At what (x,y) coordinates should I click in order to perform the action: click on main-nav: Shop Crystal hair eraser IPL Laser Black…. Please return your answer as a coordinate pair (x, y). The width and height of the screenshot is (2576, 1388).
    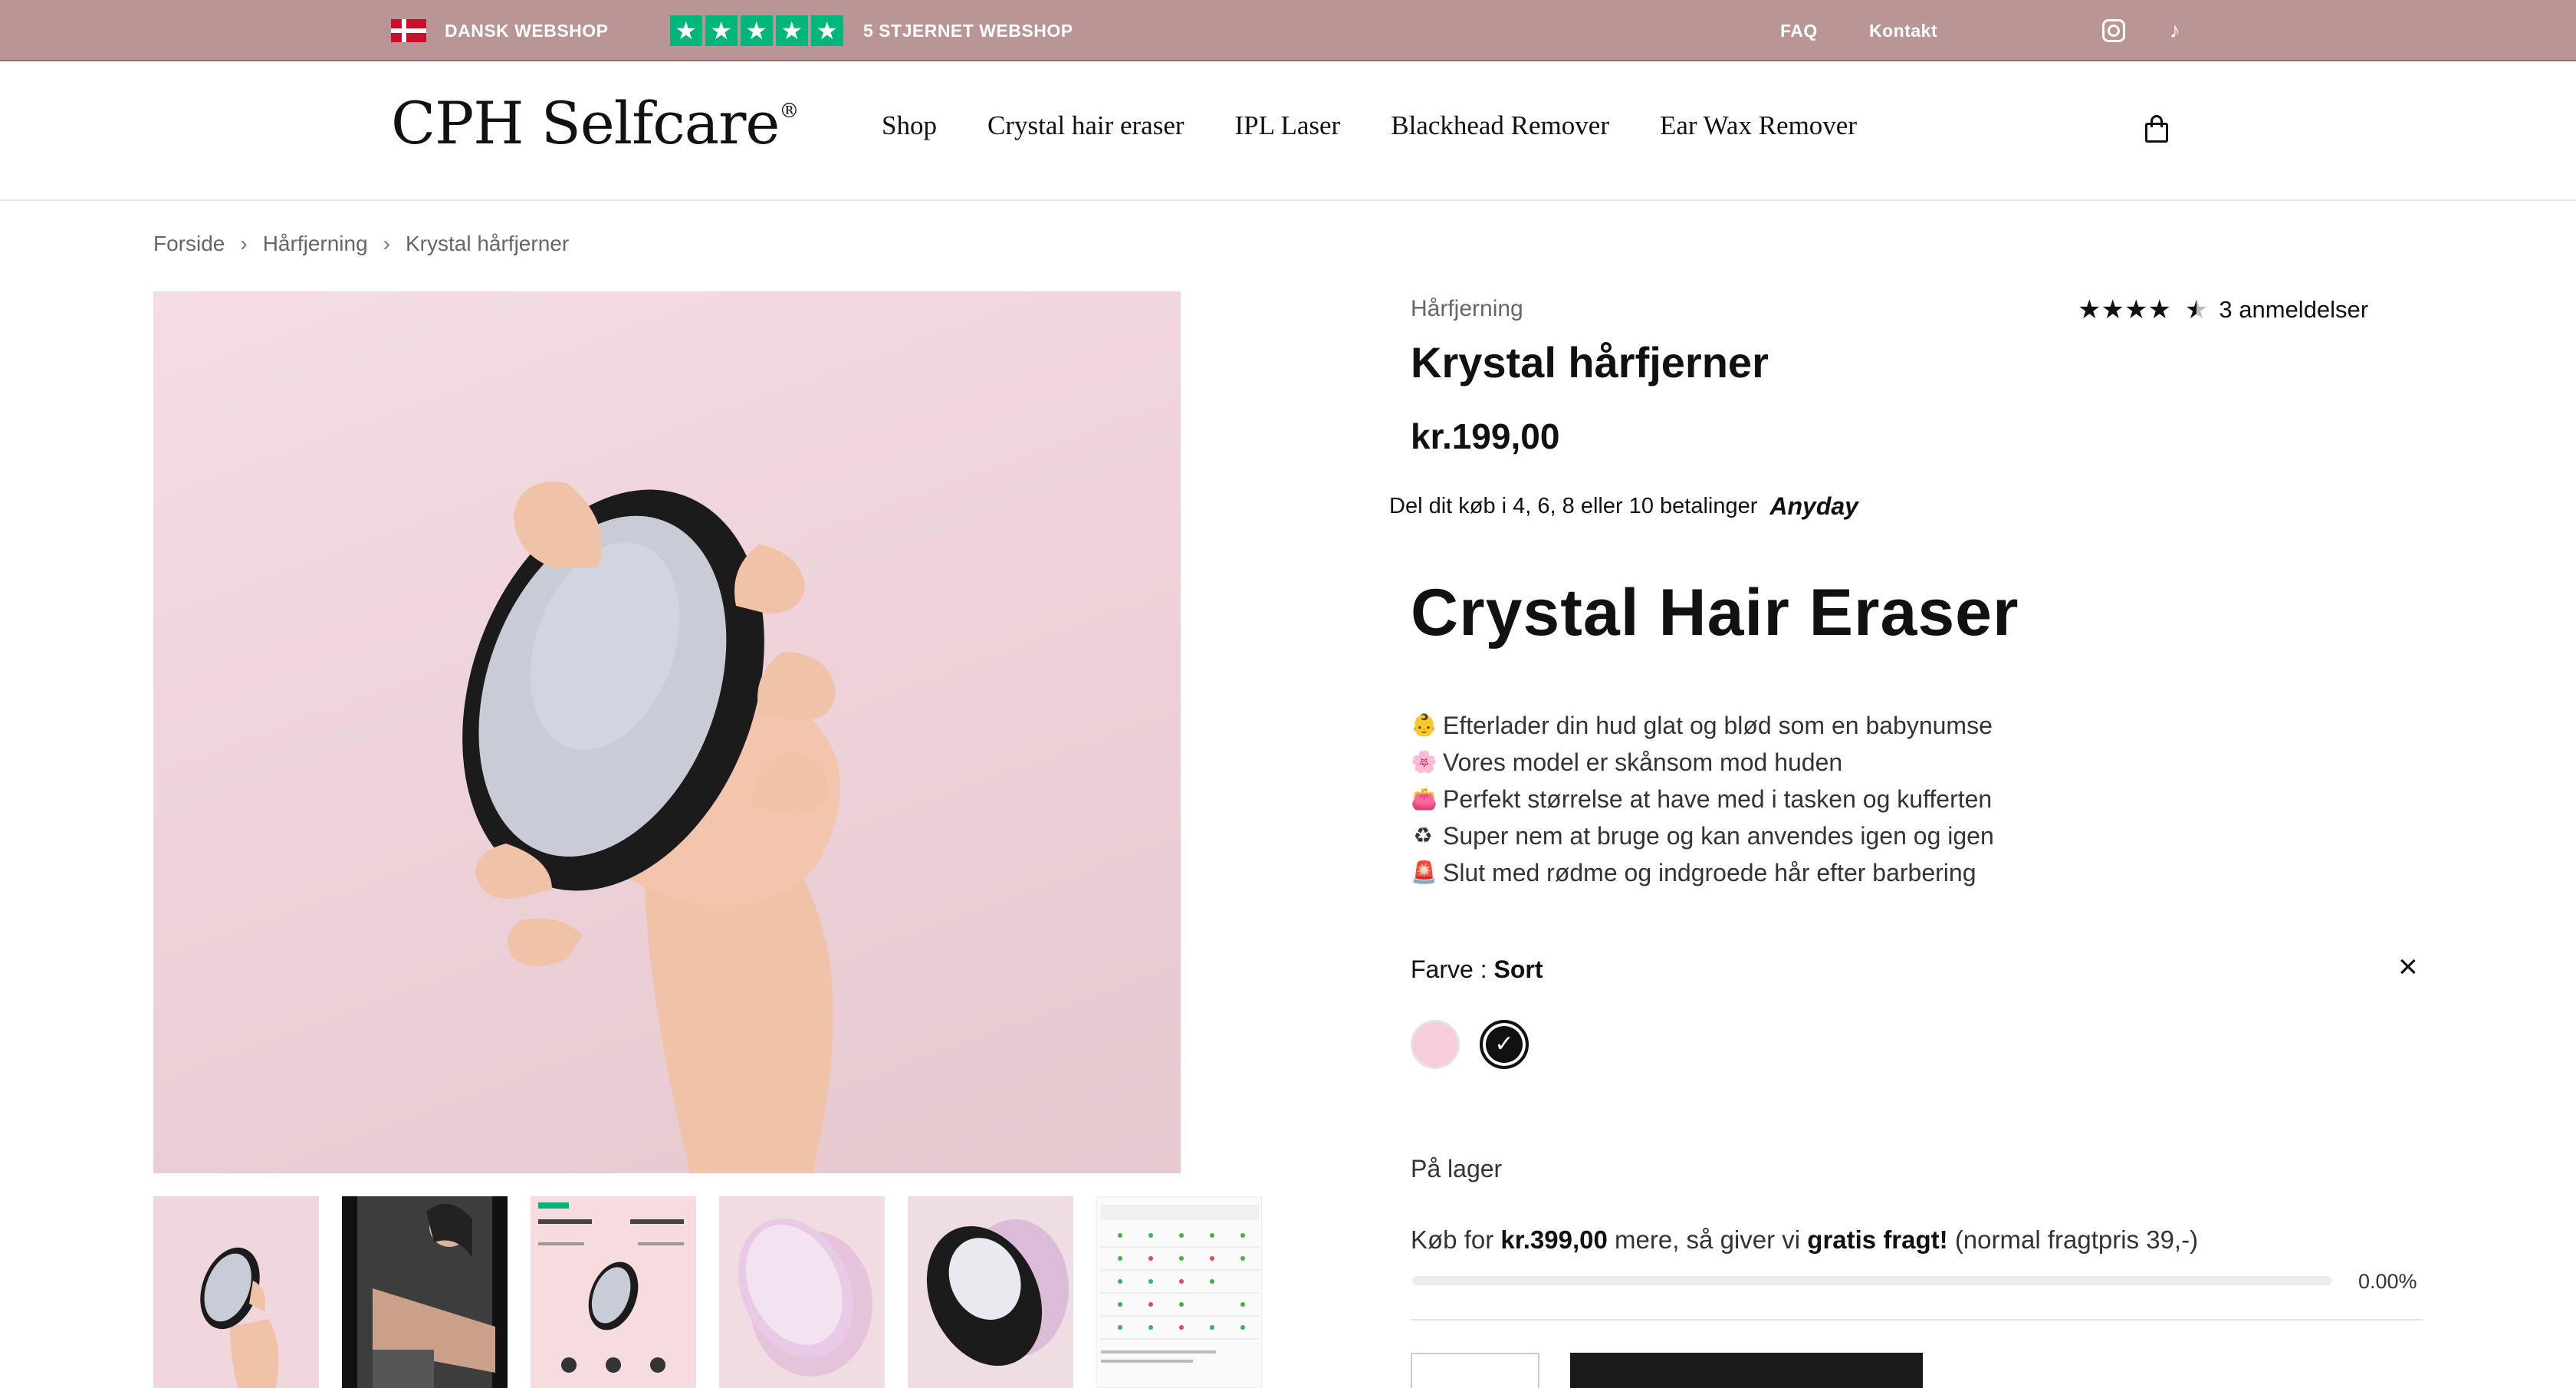
    Looking at the image, I should click on (1370, 125).